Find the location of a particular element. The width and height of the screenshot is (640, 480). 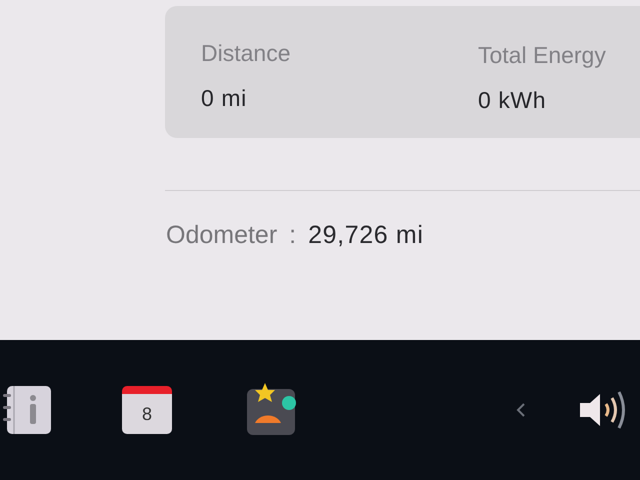

odometer-label: Odometer is located at coordinates (222, 235).